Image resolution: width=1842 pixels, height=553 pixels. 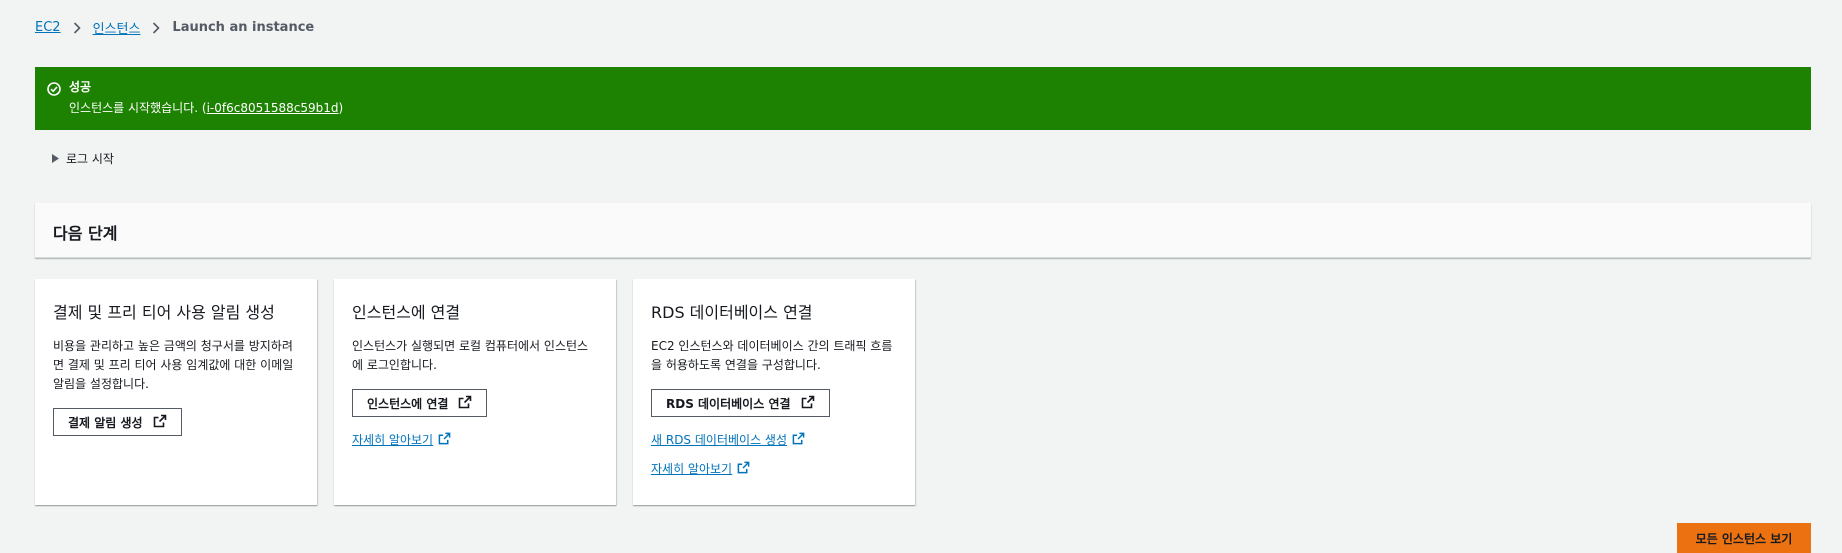 What do you see at coordinates (206, 97) in the screenshot?
I see `flash-content: 성공 인스턴스를 시작했습니다. (i-0f6c8051588c59b1d)` at bounding box center [206, 97].